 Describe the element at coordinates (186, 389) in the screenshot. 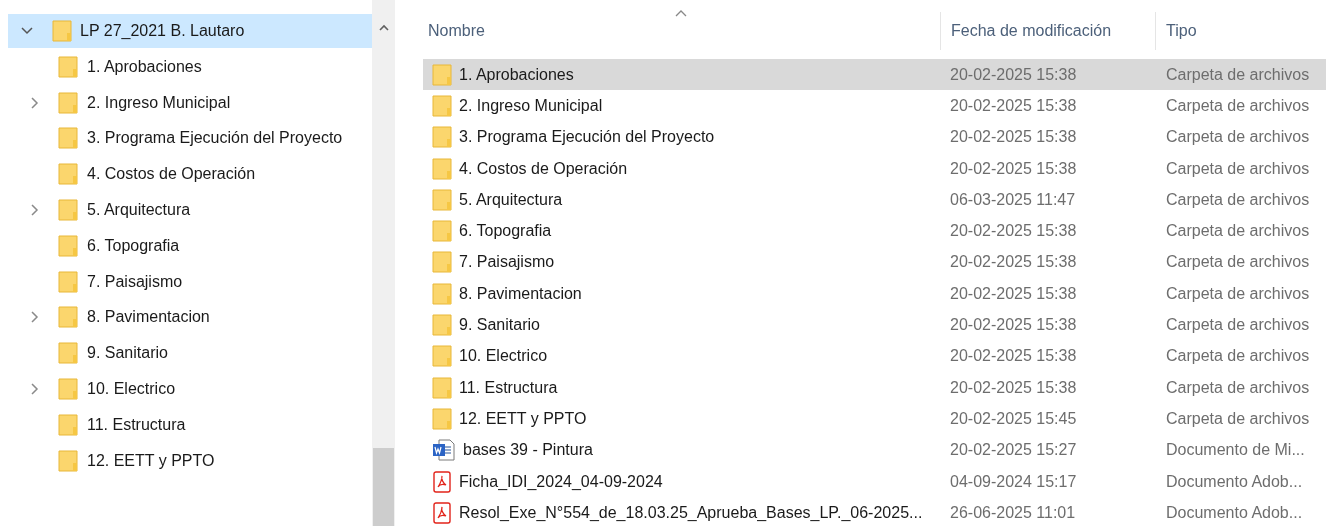

I see `tree-item: 10. Electrico` at that location.